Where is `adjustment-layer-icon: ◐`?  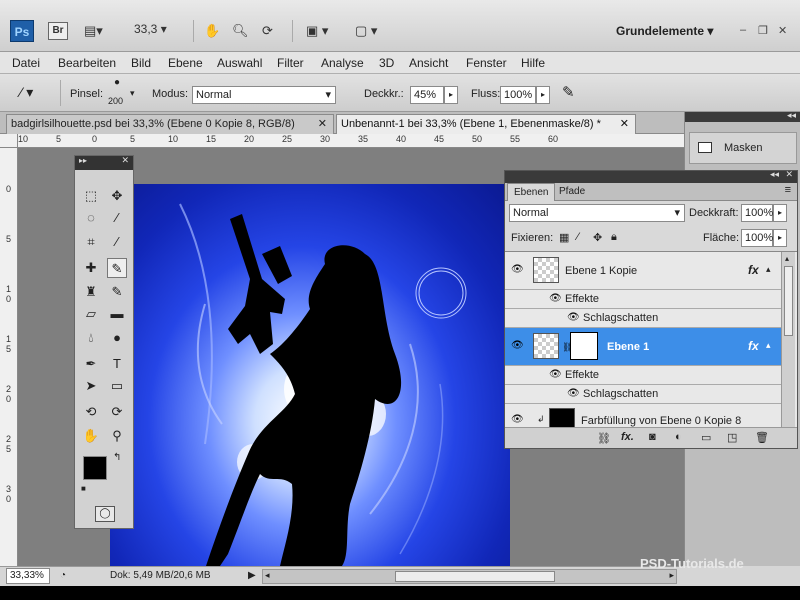
adjustment-layer-icon: ◐ is located at coordinates (678, 437).